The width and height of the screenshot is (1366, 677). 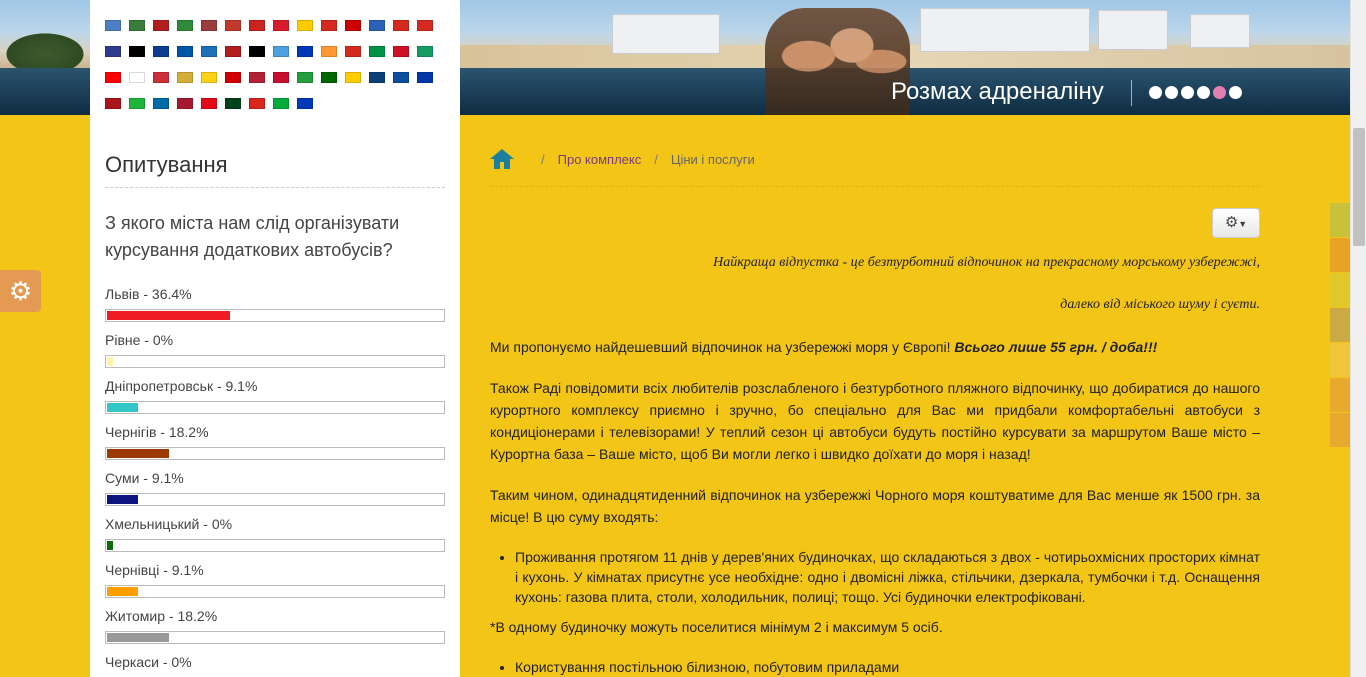 I want to click on poll-option-label: Суми - 9.1%, so click(x=144, y=478).